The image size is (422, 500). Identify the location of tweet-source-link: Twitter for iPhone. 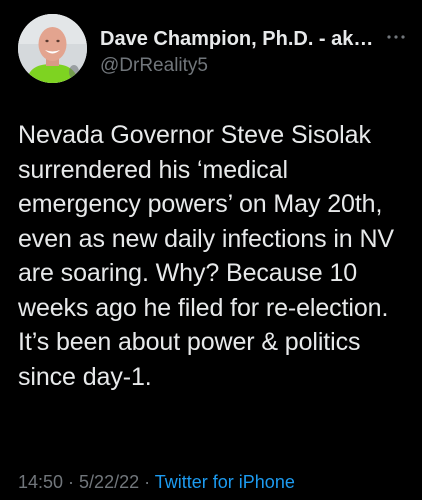
(225, 482).